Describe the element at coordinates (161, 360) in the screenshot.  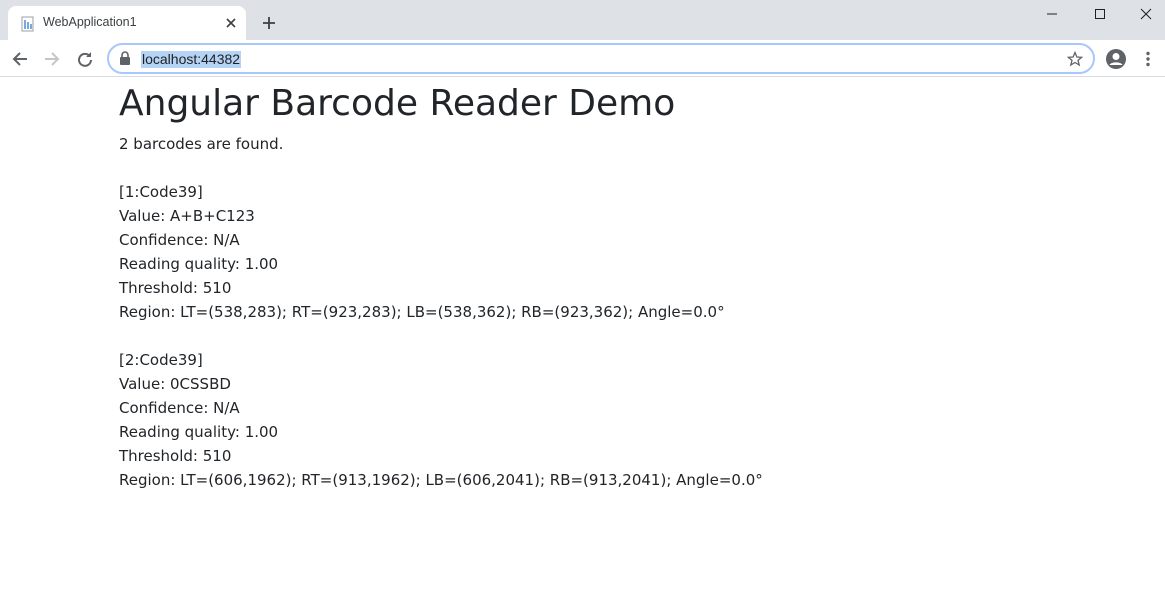
I see `result-header: [2:Code39]` at that location.